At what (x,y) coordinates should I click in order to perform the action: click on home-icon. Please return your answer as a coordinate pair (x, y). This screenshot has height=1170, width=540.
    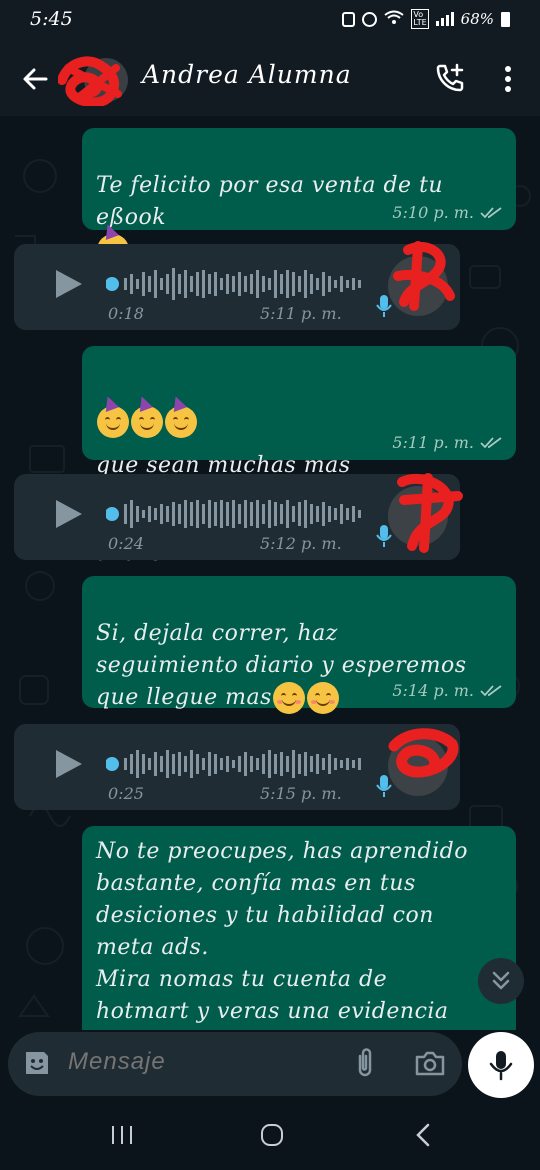
    Looking at the image, I should click on (272, 1135).